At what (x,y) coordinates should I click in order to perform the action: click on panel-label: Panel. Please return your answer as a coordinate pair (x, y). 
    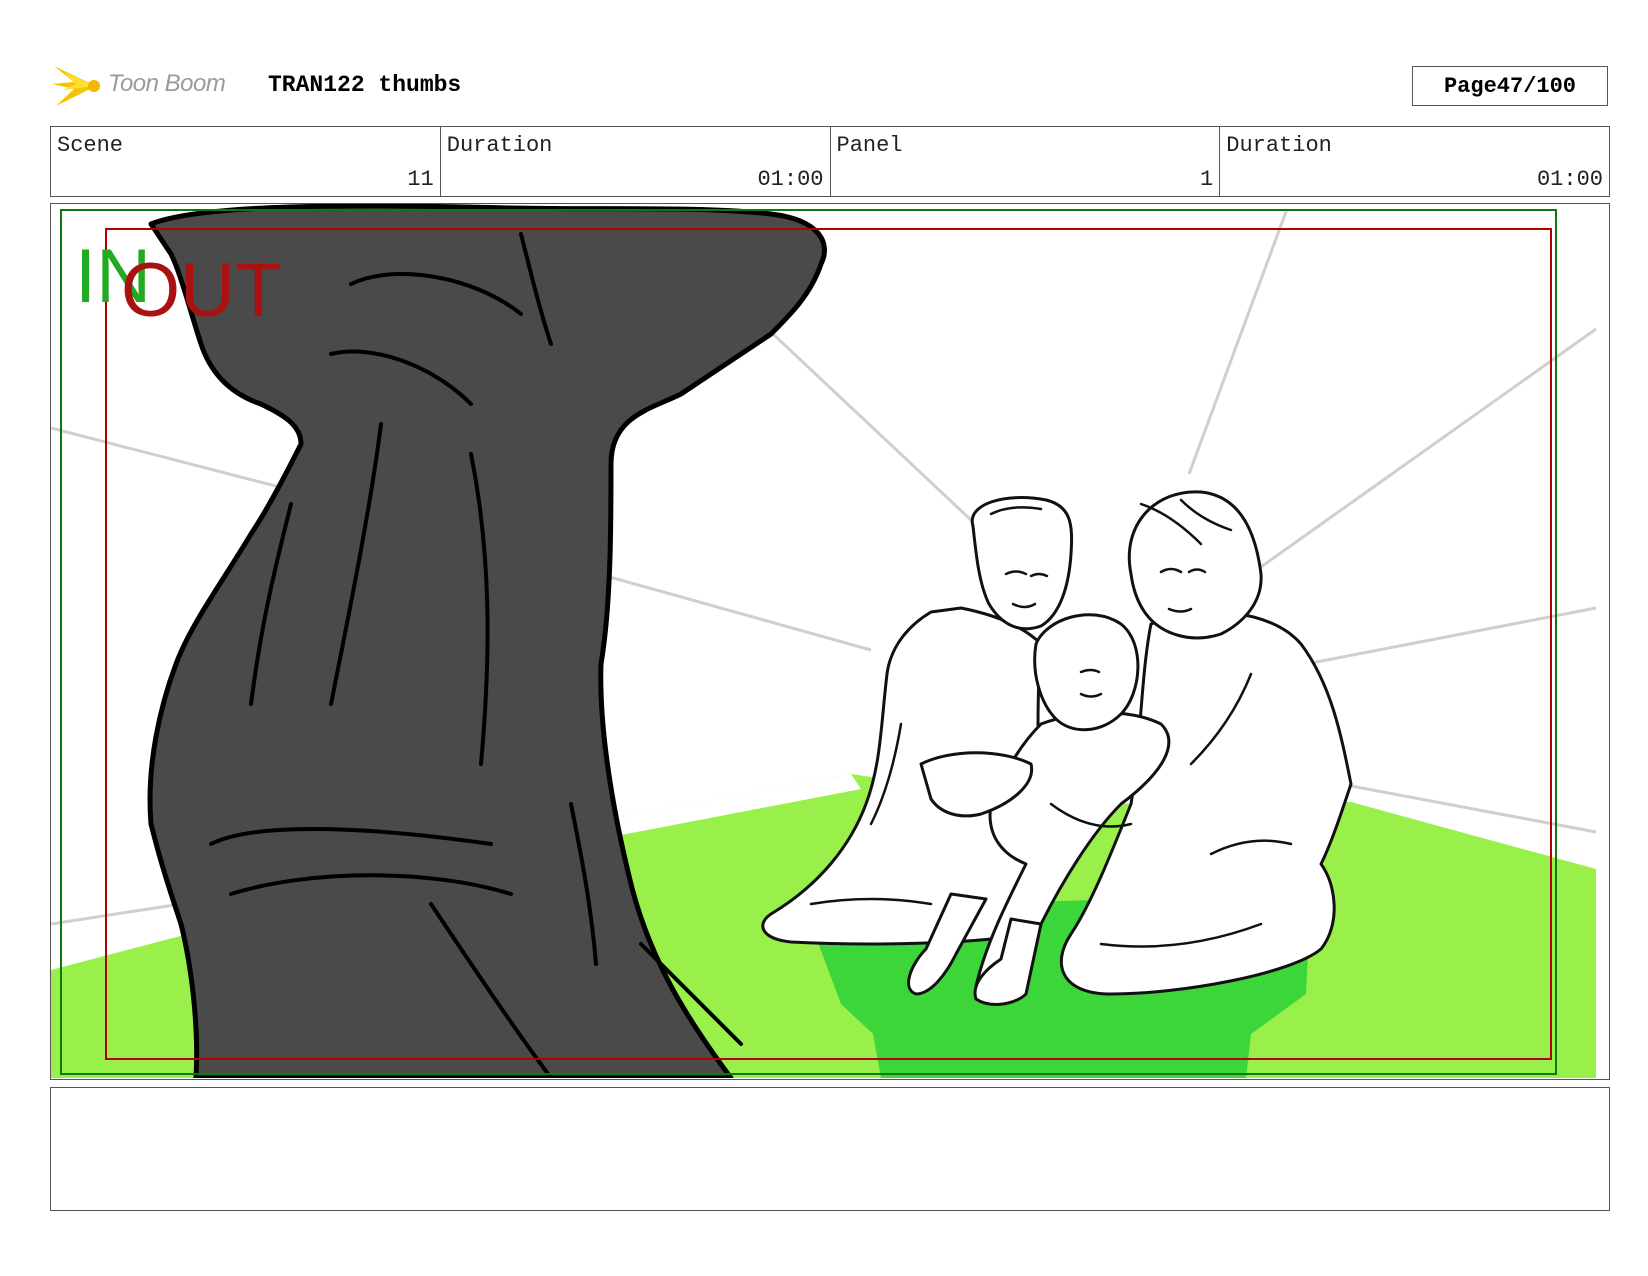
    Looking at the image, I should click on (869, 145).